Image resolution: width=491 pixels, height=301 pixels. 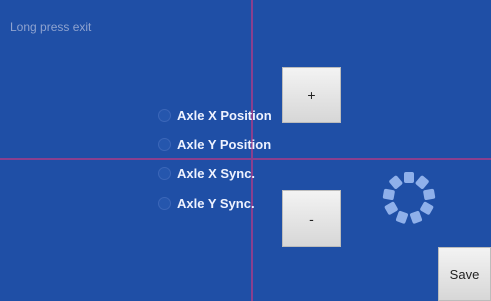 What do you see at coordinates (409, 198) in the screenshot?
I see `loading-spinner-icon` at bounding box center [409, 198].